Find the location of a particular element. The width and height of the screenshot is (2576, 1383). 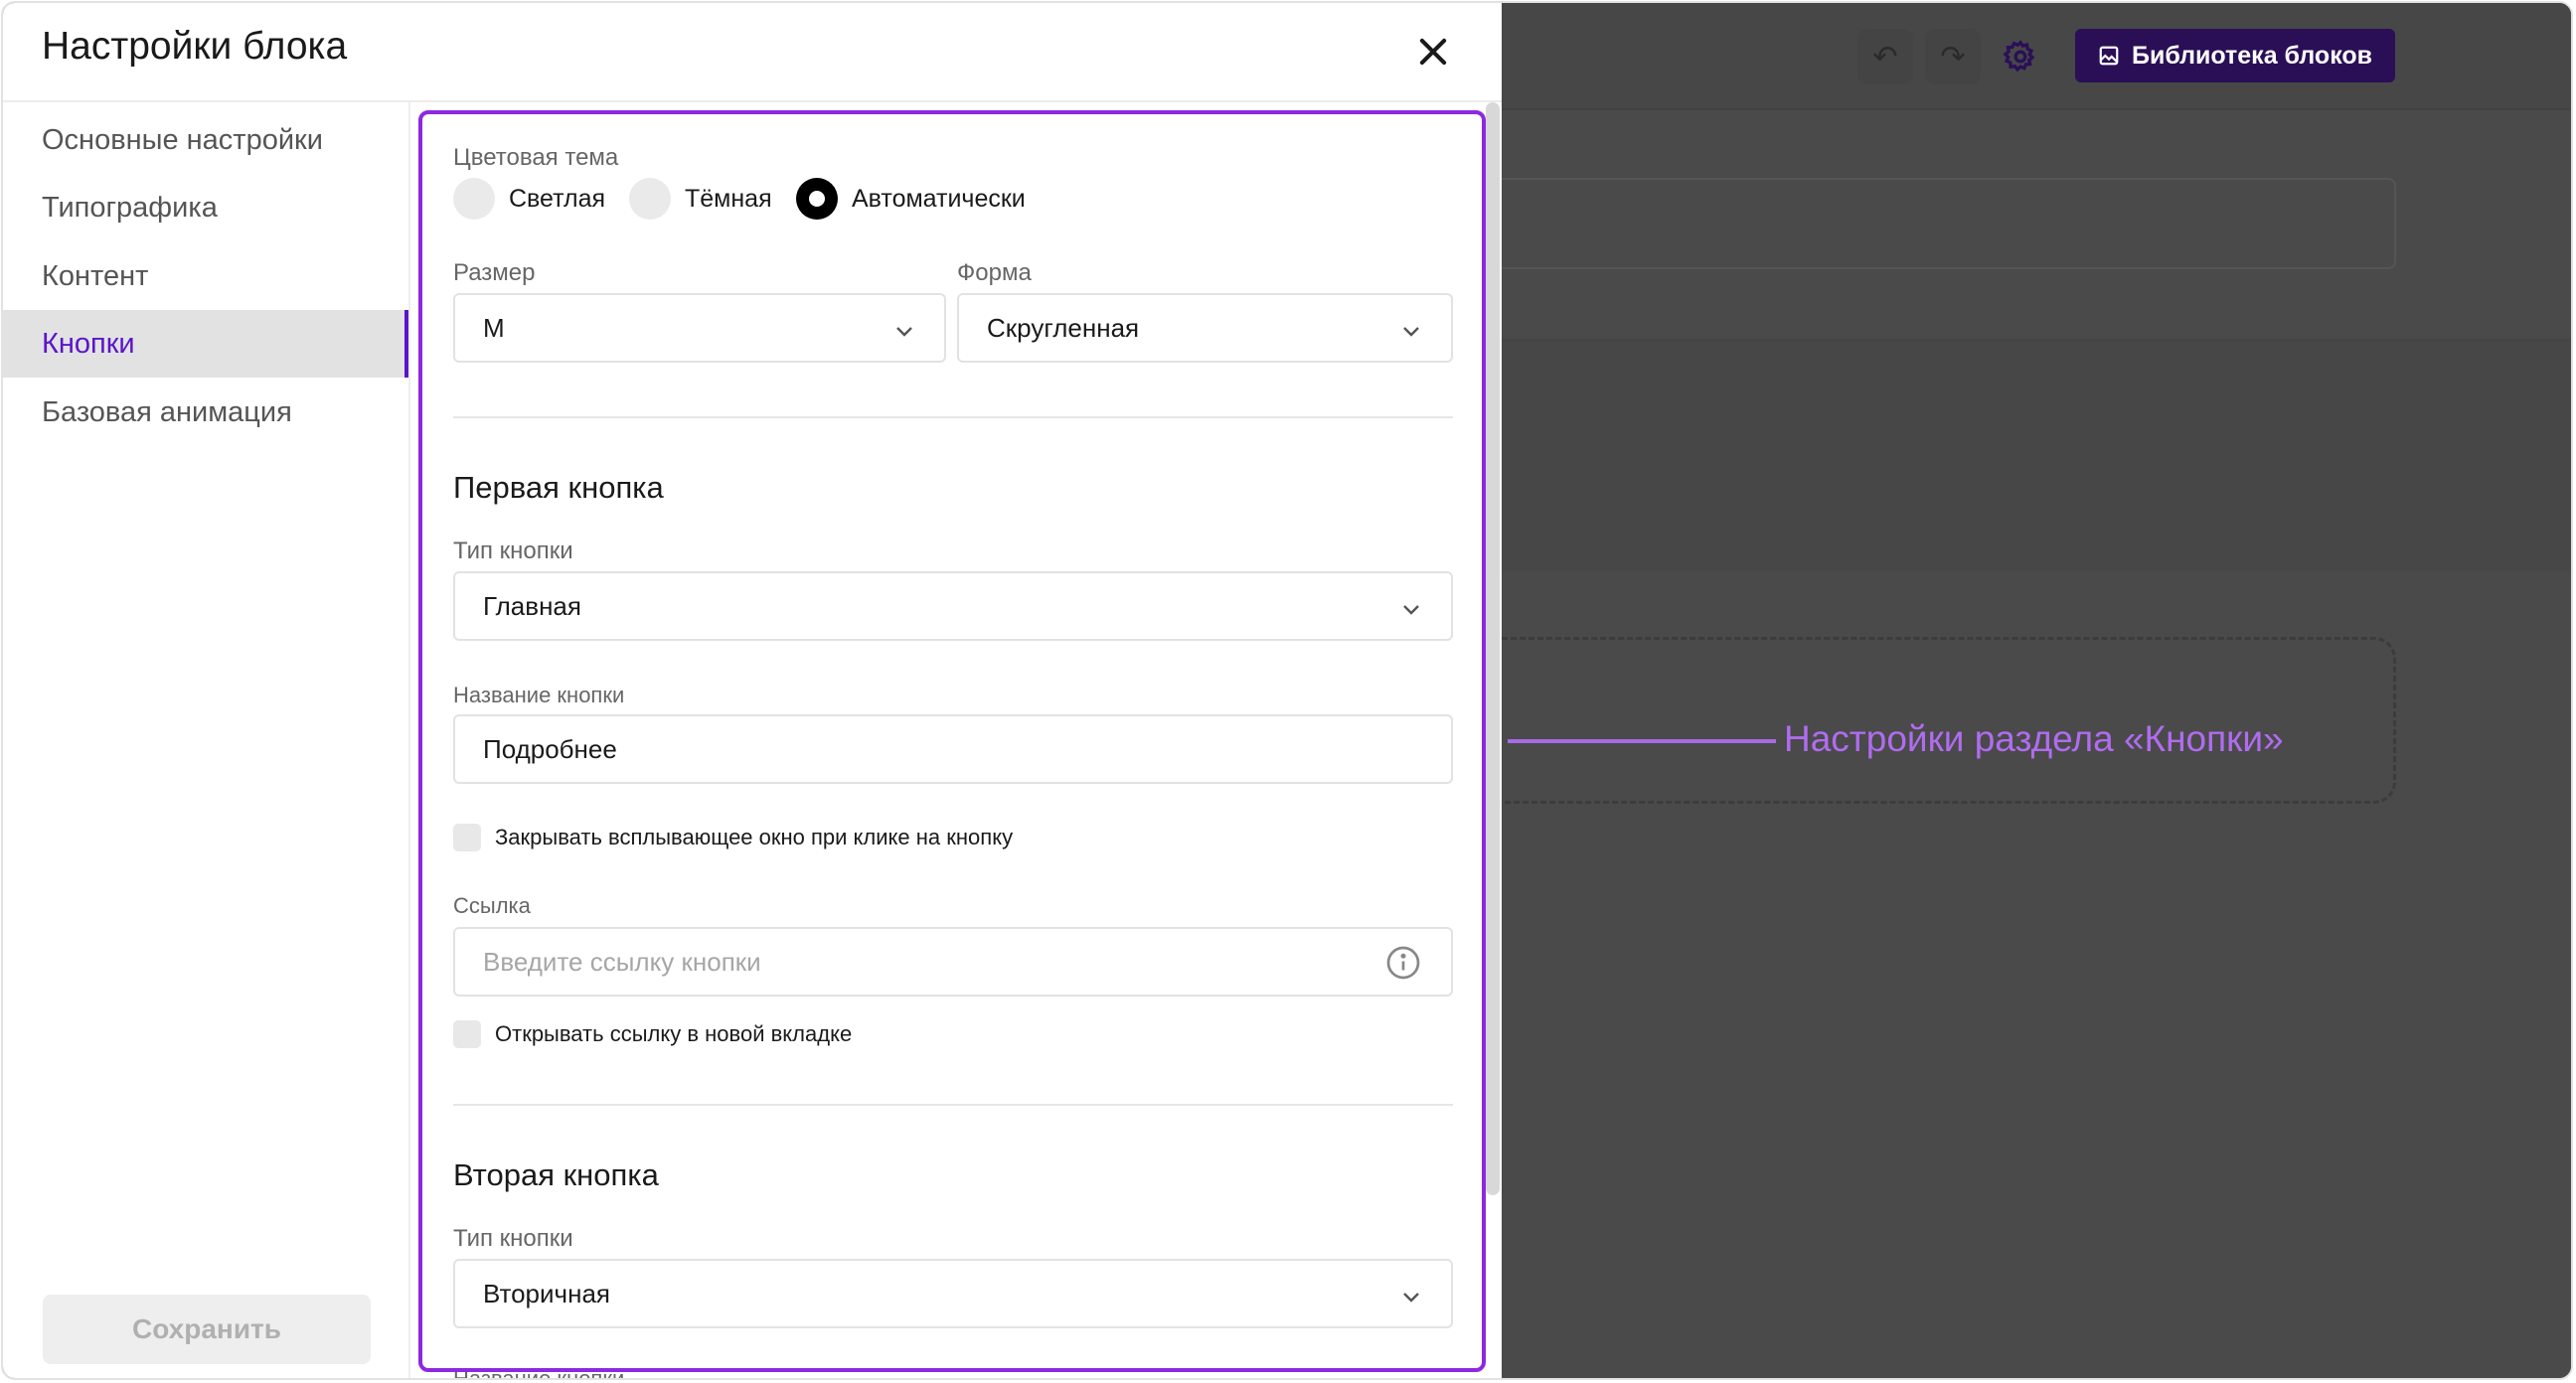

redo-button: ↷ is located at coordinates (1953, 57).